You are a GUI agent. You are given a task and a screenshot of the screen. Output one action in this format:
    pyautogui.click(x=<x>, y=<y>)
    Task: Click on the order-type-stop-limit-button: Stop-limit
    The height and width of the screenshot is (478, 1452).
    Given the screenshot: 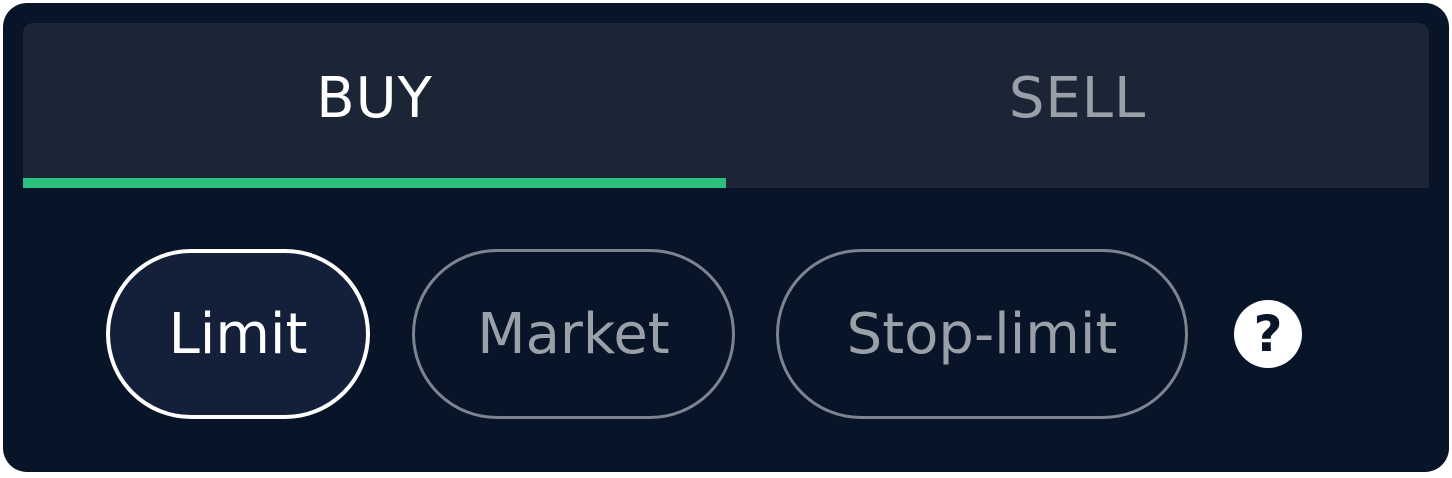 What is the action you would take?
    pyautogui.click(x=982, y=334)
    